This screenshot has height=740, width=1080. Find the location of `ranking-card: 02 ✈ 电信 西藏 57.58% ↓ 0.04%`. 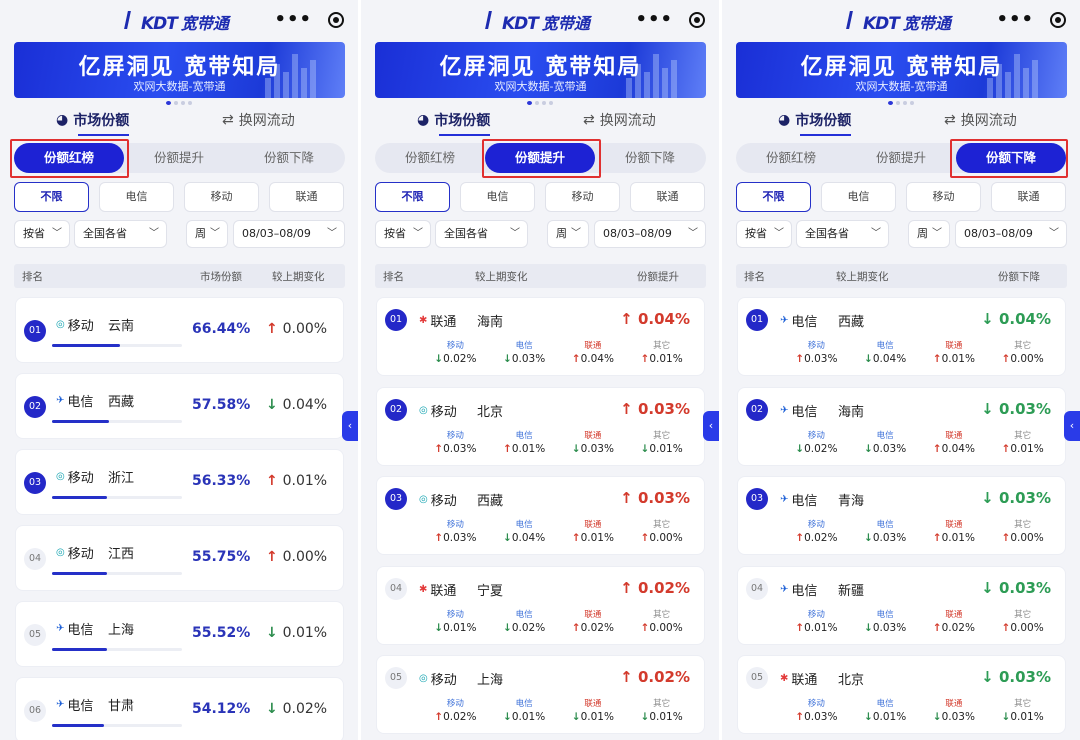

ranking-card: 02 ✈ 电信 西藏 57.58% ↓ 0.04% is located at coordinates (179, 406).